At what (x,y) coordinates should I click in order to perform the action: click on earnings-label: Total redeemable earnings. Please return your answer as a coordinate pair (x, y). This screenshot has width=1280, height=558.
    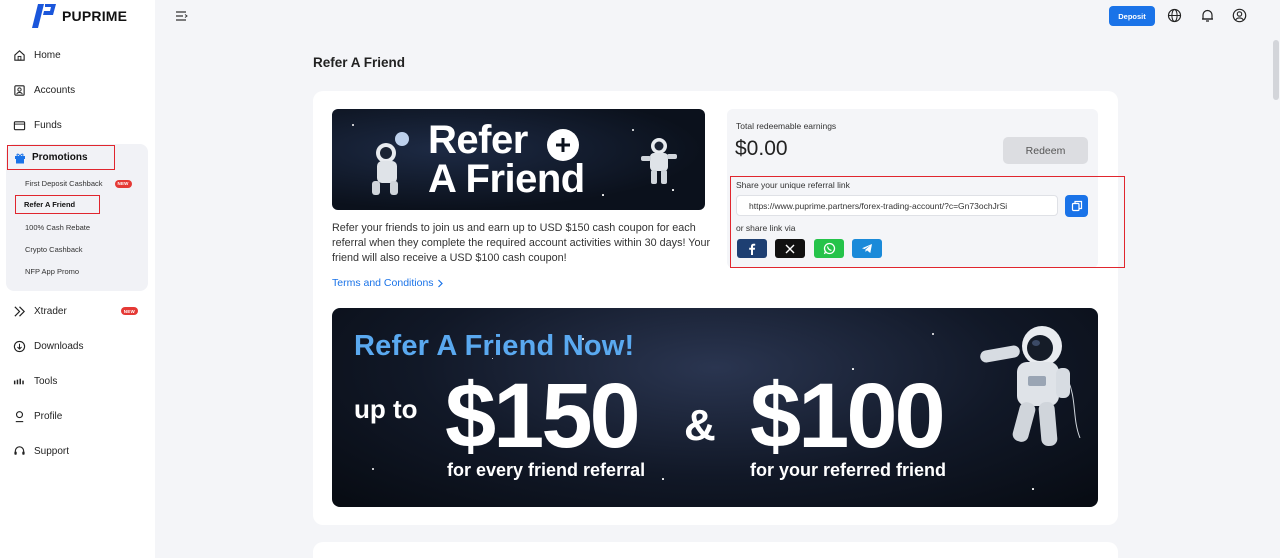
    Looking at the image, I should click on (786, 126).